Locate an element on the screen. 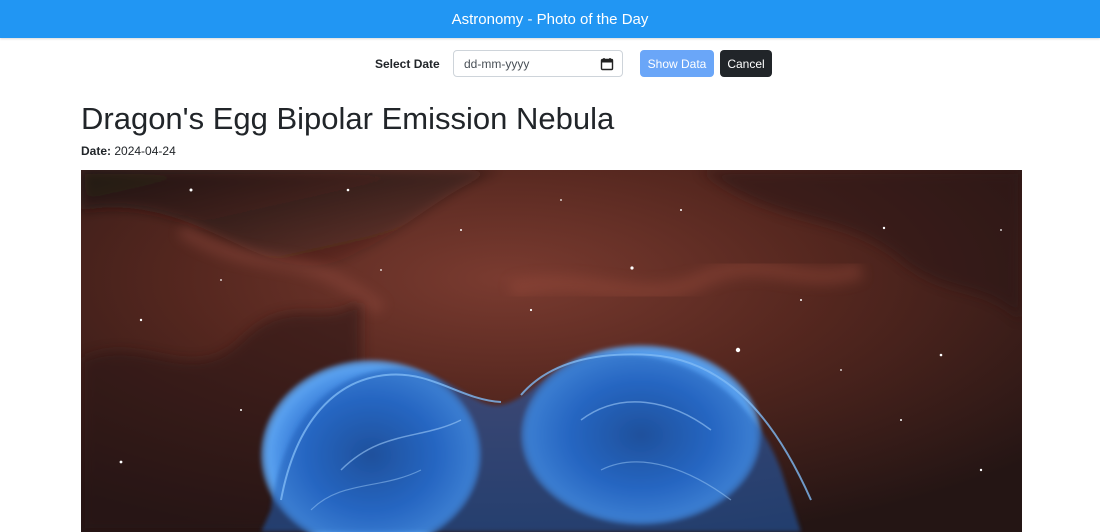 The height and width of the screenshot is (532, 1100). app-title: Astronomy - Photo of the Day is located at coordinates (550, 19).